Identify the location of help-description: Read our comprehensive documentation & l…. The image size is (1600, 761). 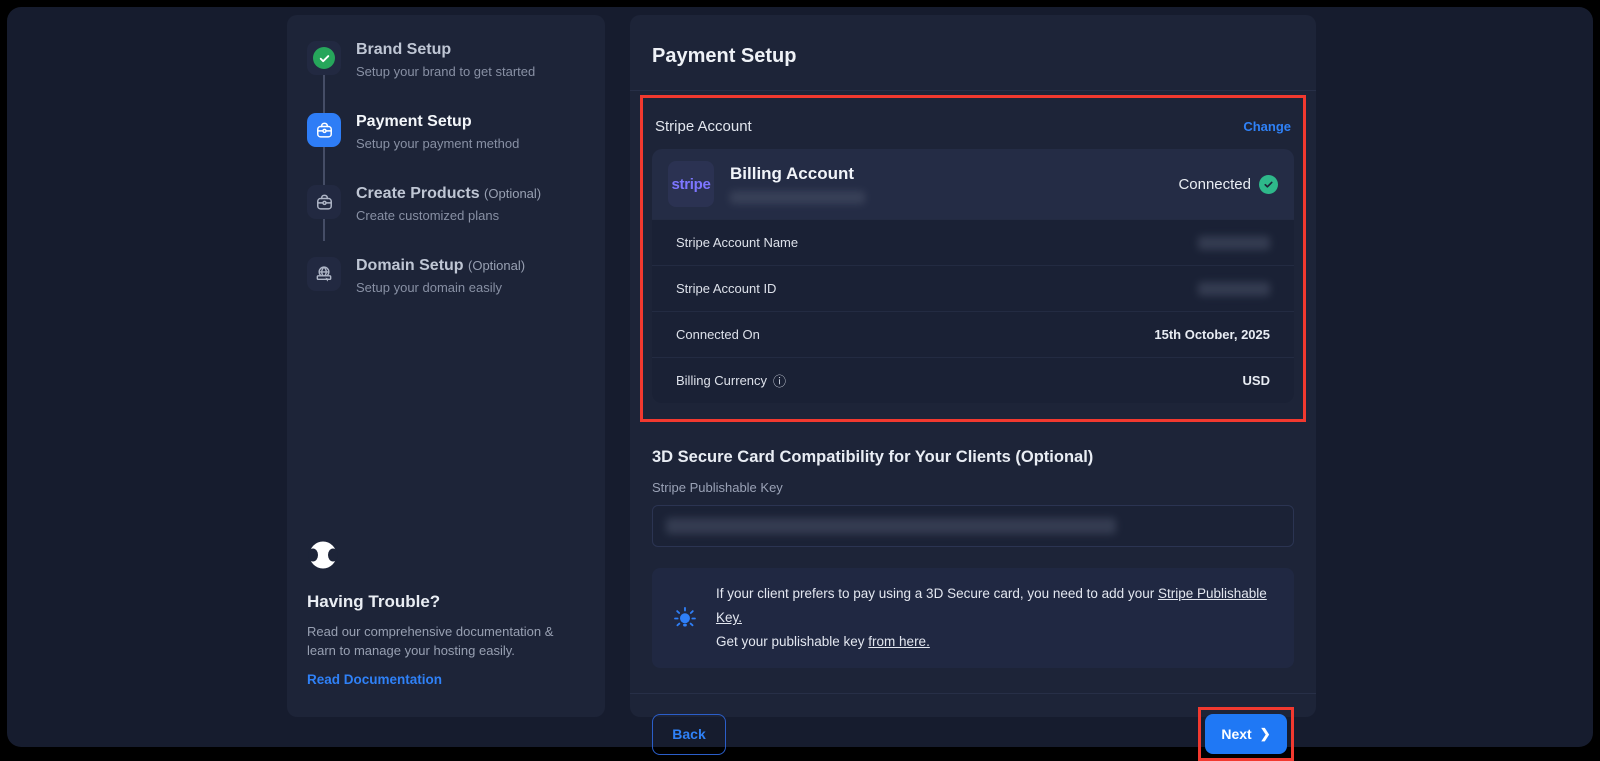
(430, 641).